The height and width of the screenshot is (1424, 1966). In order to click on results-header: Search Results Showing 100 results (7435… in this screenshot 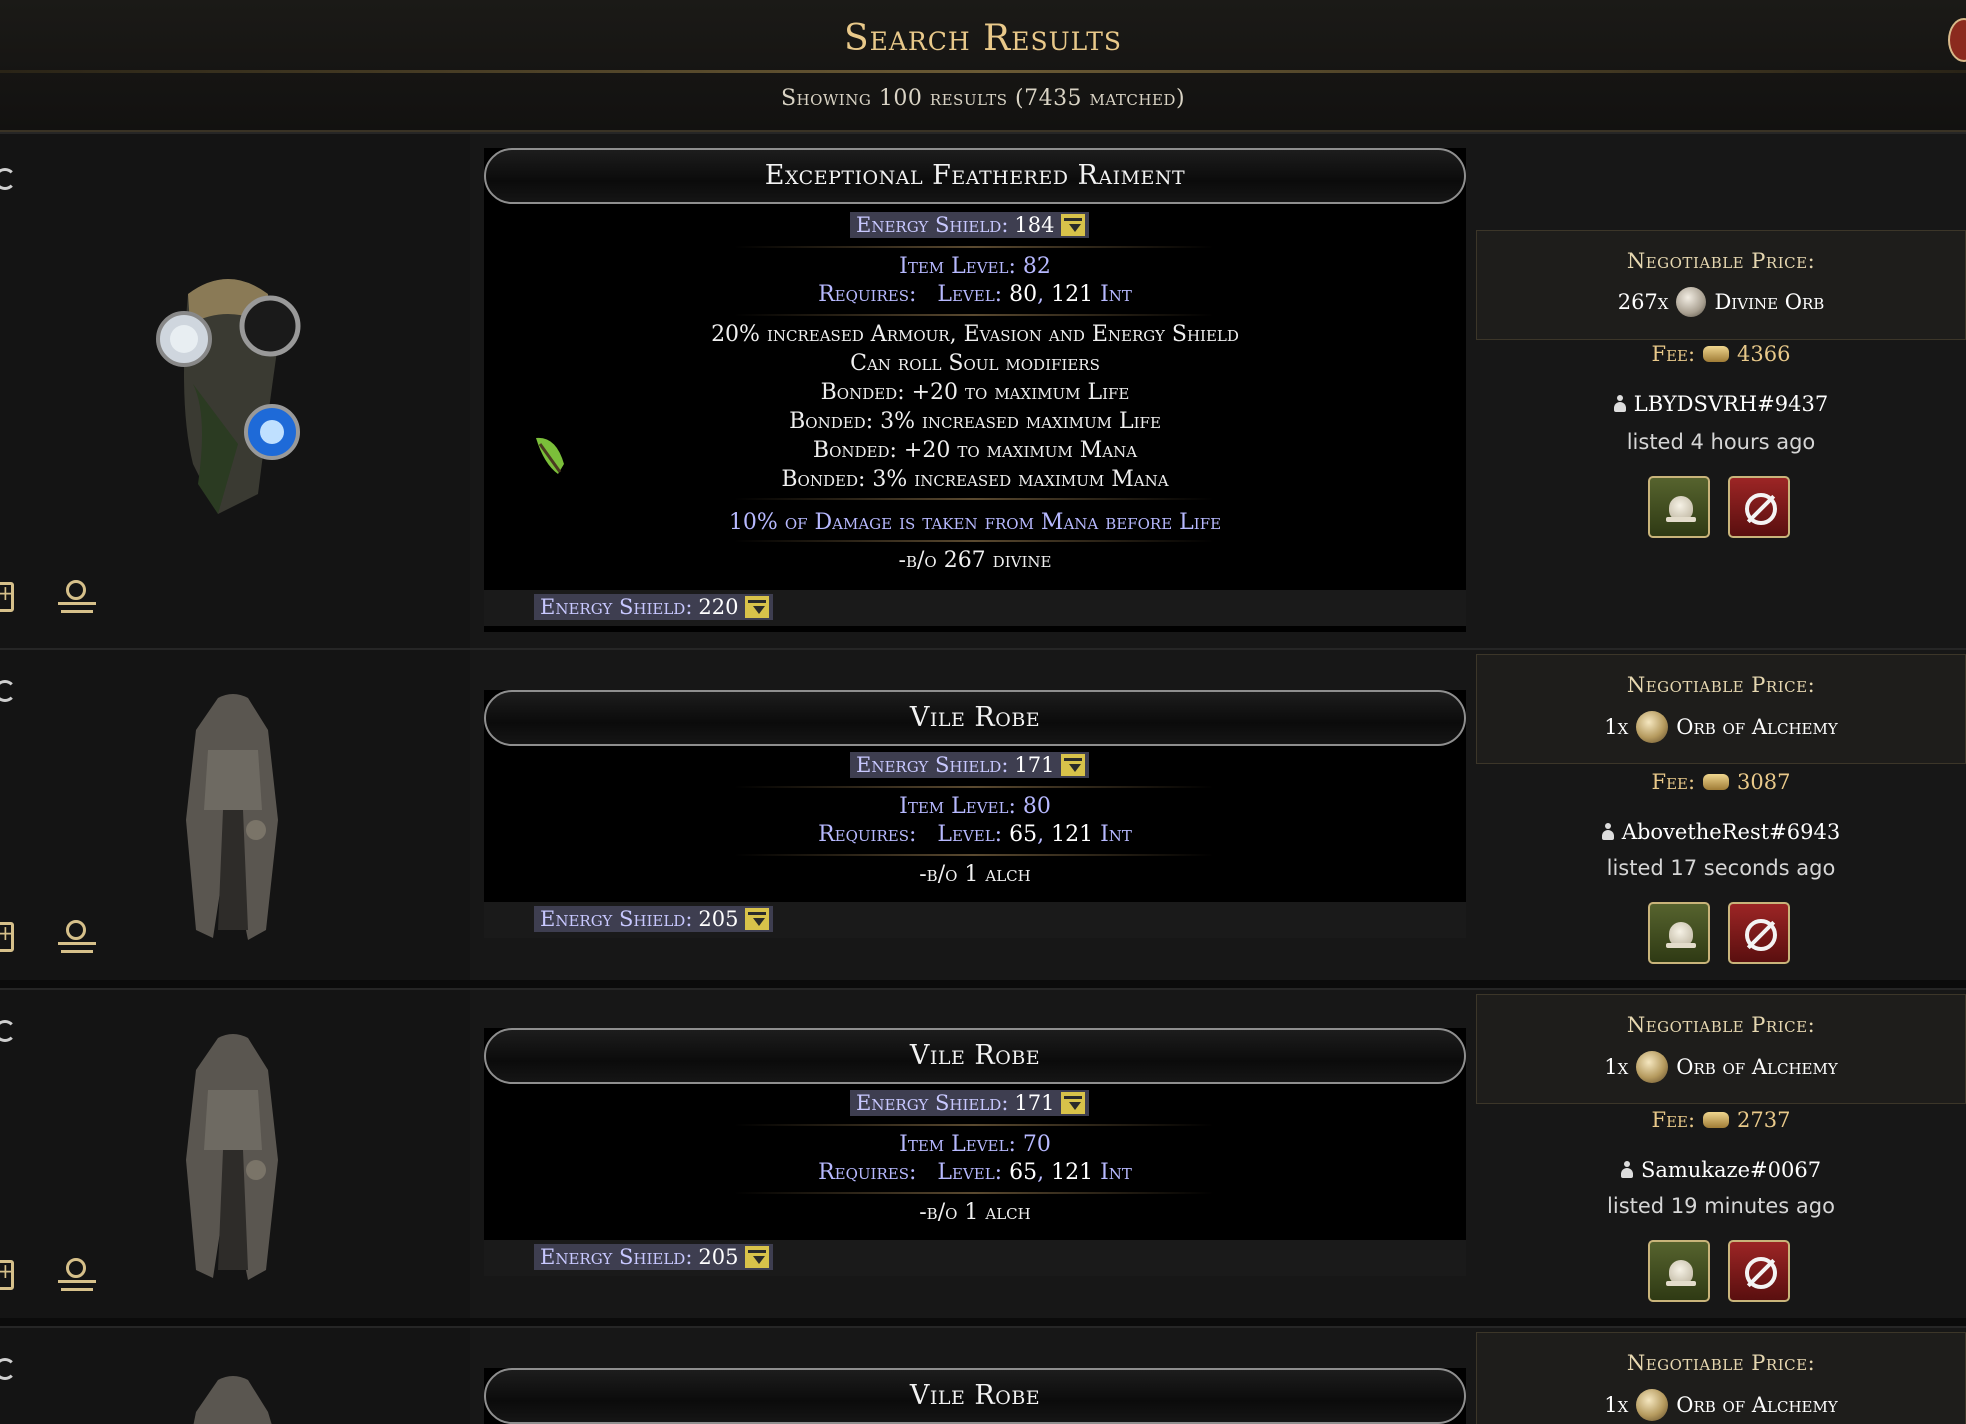, I will do `click(983, 66)`.